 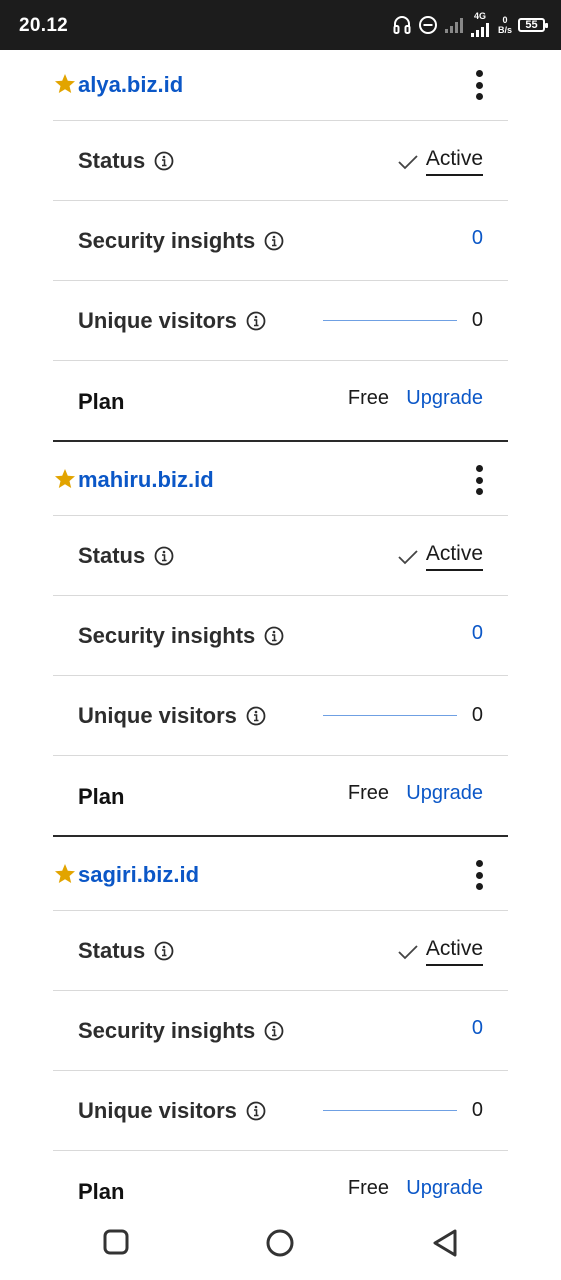 What do you see at coordinates (402, 25) in the screenshot?
I see `headphones-icon` at bounding box center [402, 25].